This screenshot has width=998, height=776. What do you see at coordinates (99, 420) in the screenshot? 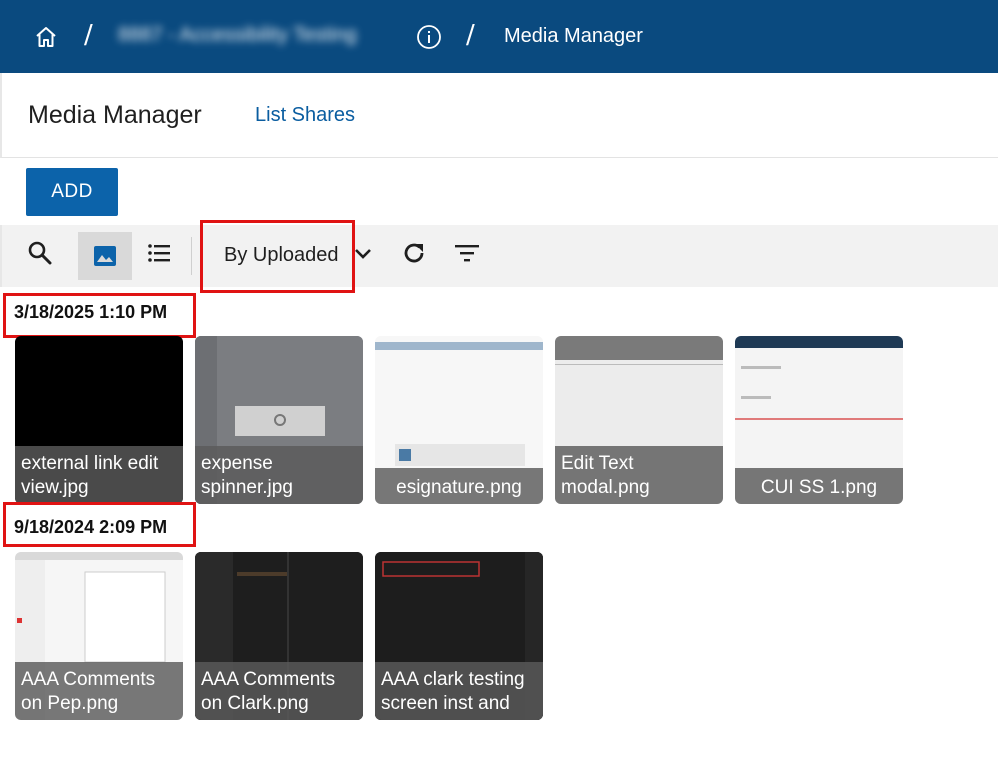
I see `media-tile: external link edit view.jpg` at bounding box center [99, 420].